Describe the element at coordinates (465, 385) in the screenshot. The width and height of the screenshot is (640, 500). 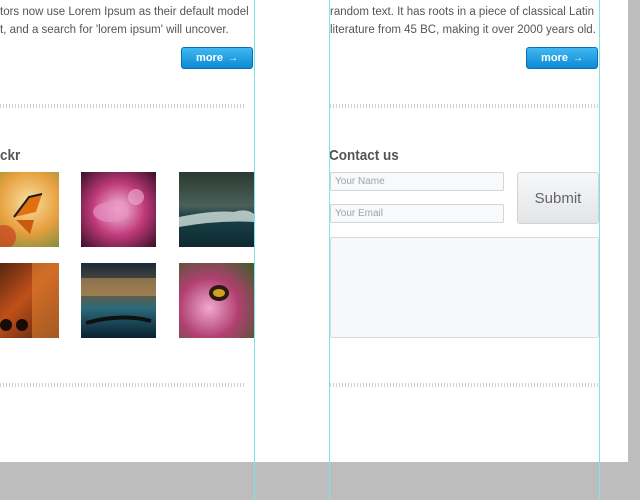
I see `section-divider-bottom-right` at that location.